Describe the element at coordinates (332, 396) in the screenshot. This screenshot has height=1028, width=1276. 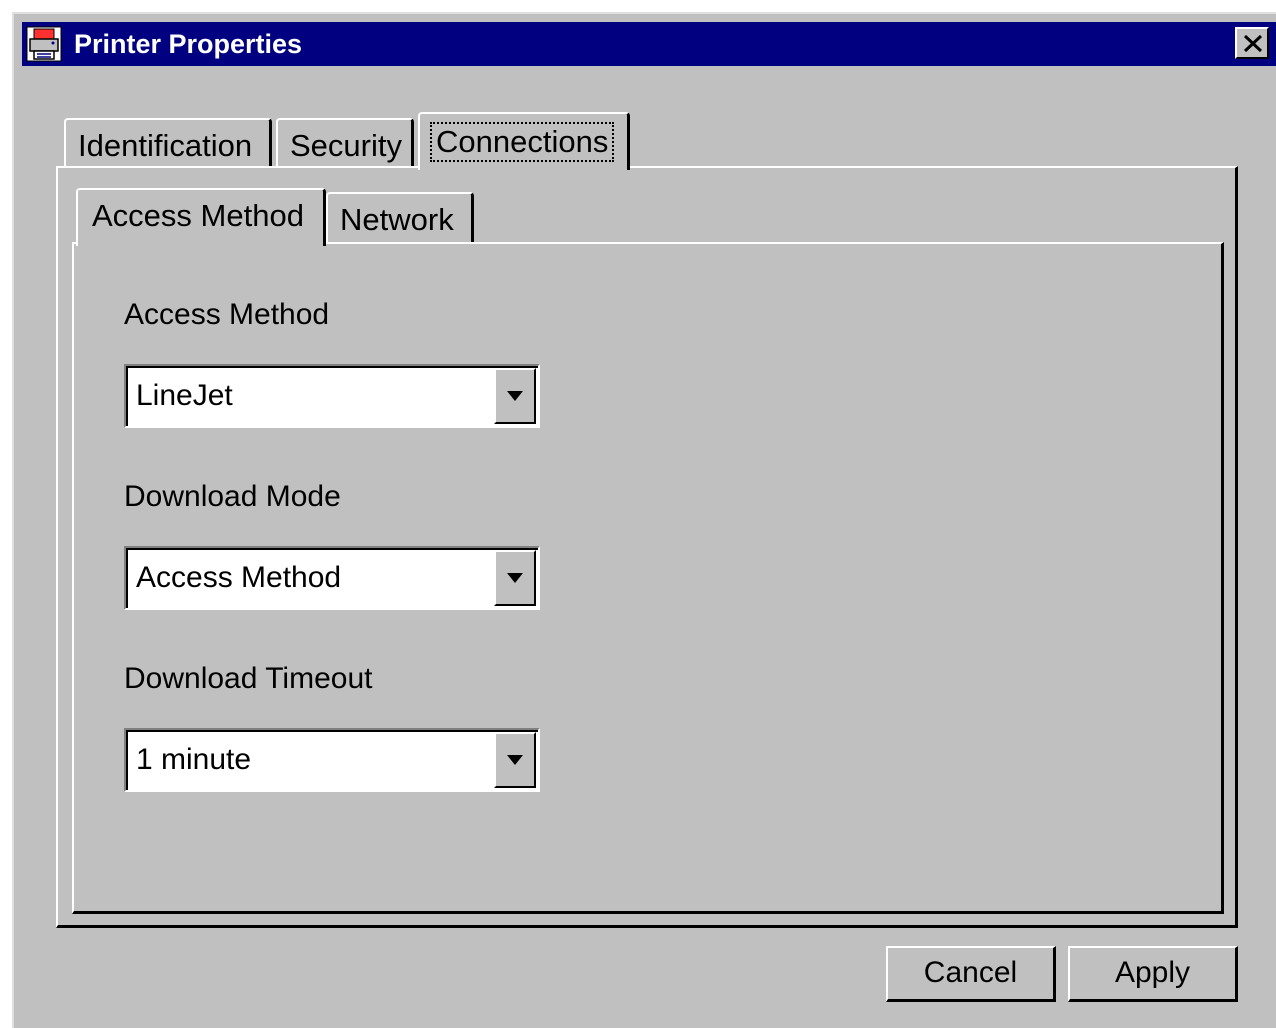
I see `access-method-select: LineJet` at that location.